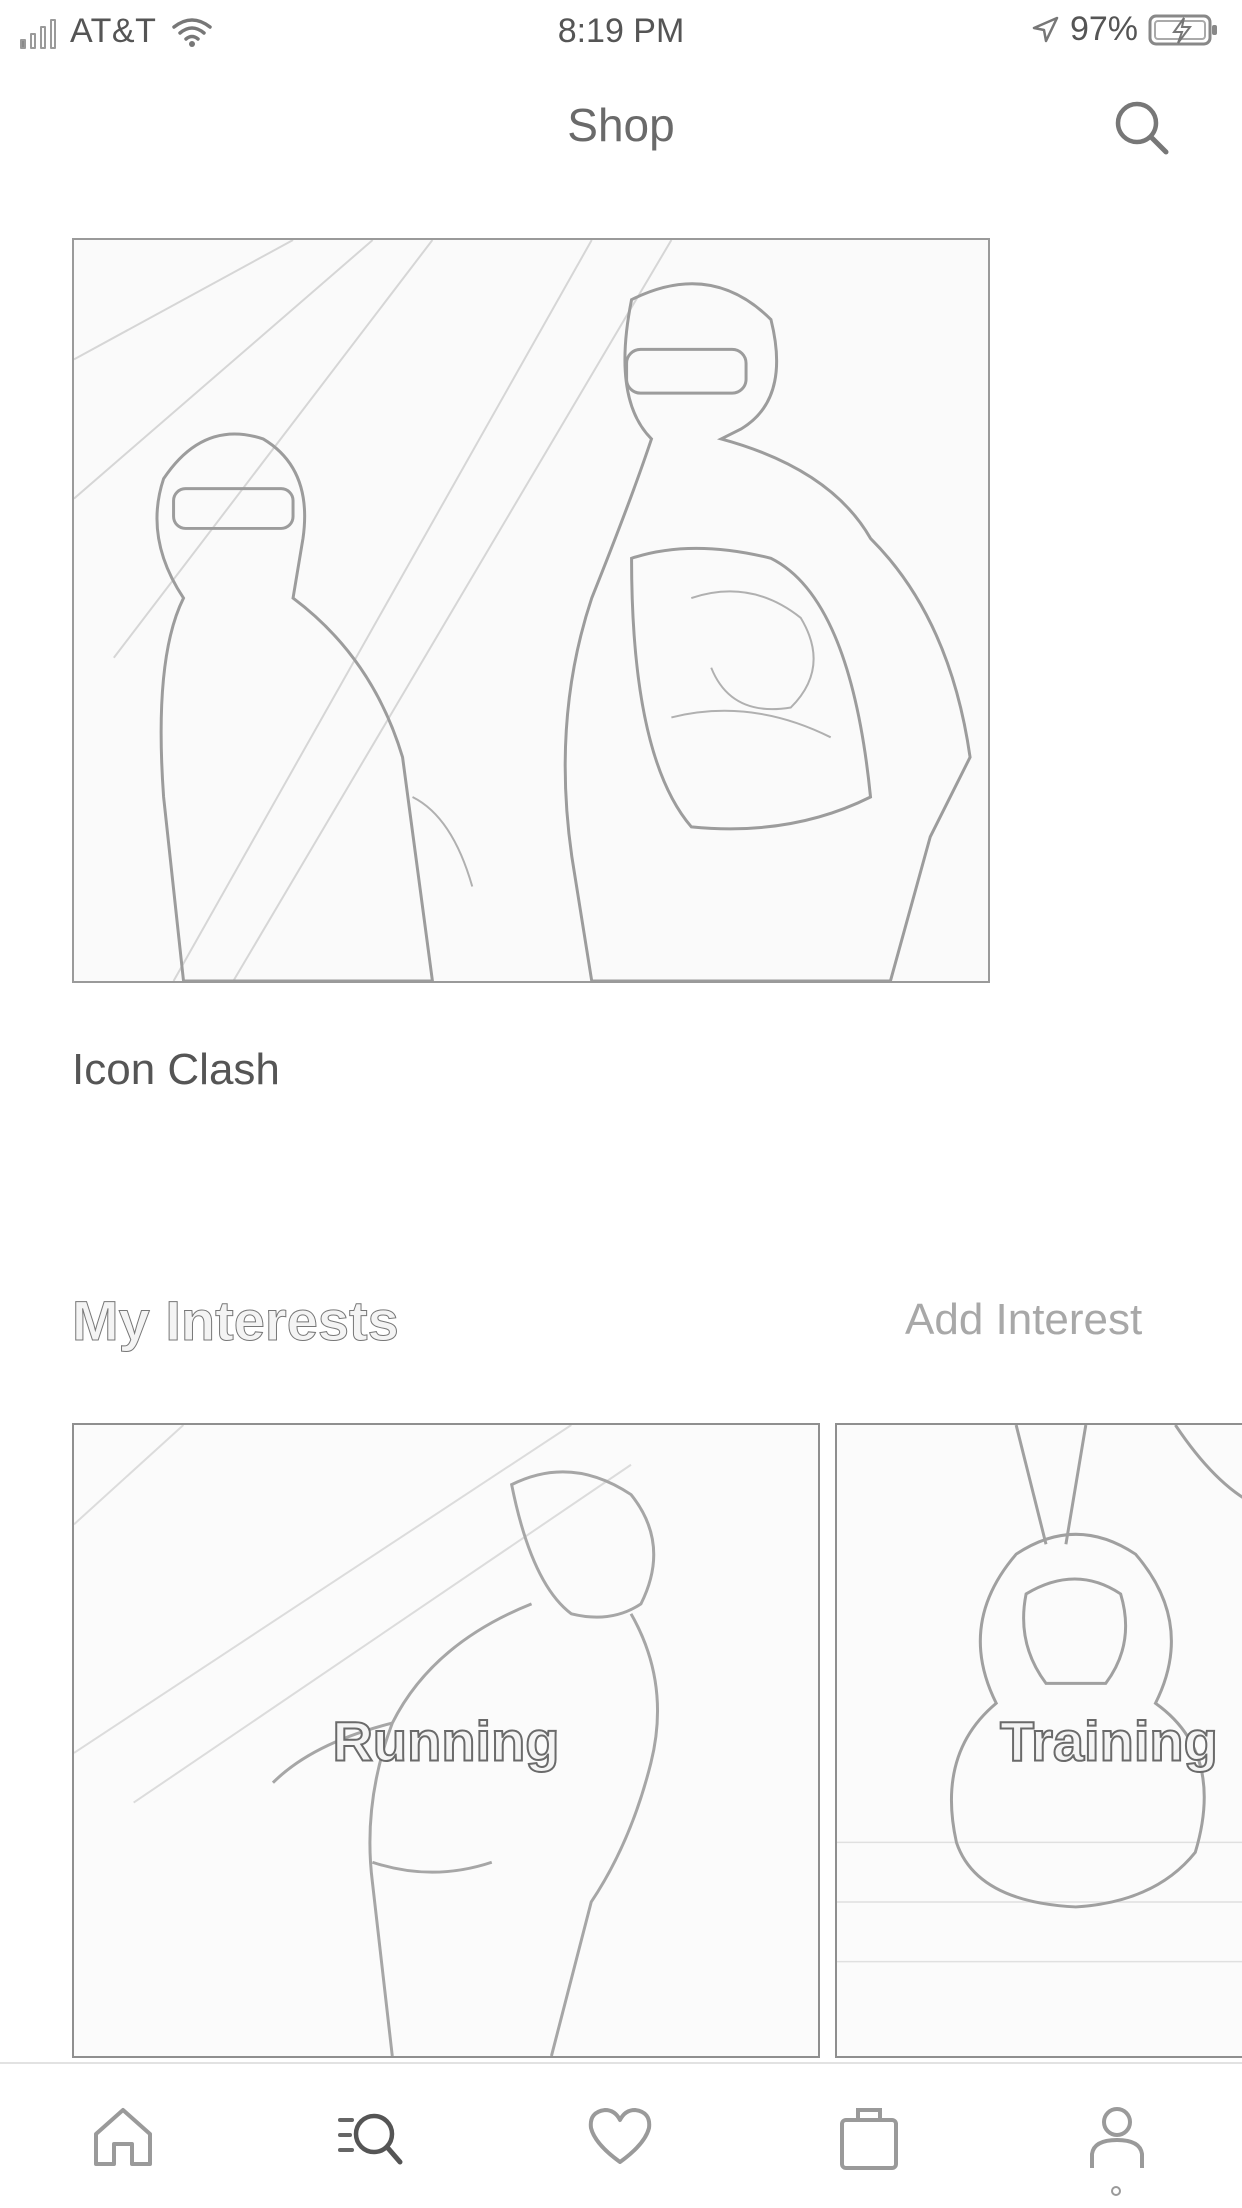 Image resolution: width=1242 pixels, height=2208 pixels. Describe the element at coordinates (236, 1321) in the screenshot. I see `section-heading-interests: My Interests` at that location.